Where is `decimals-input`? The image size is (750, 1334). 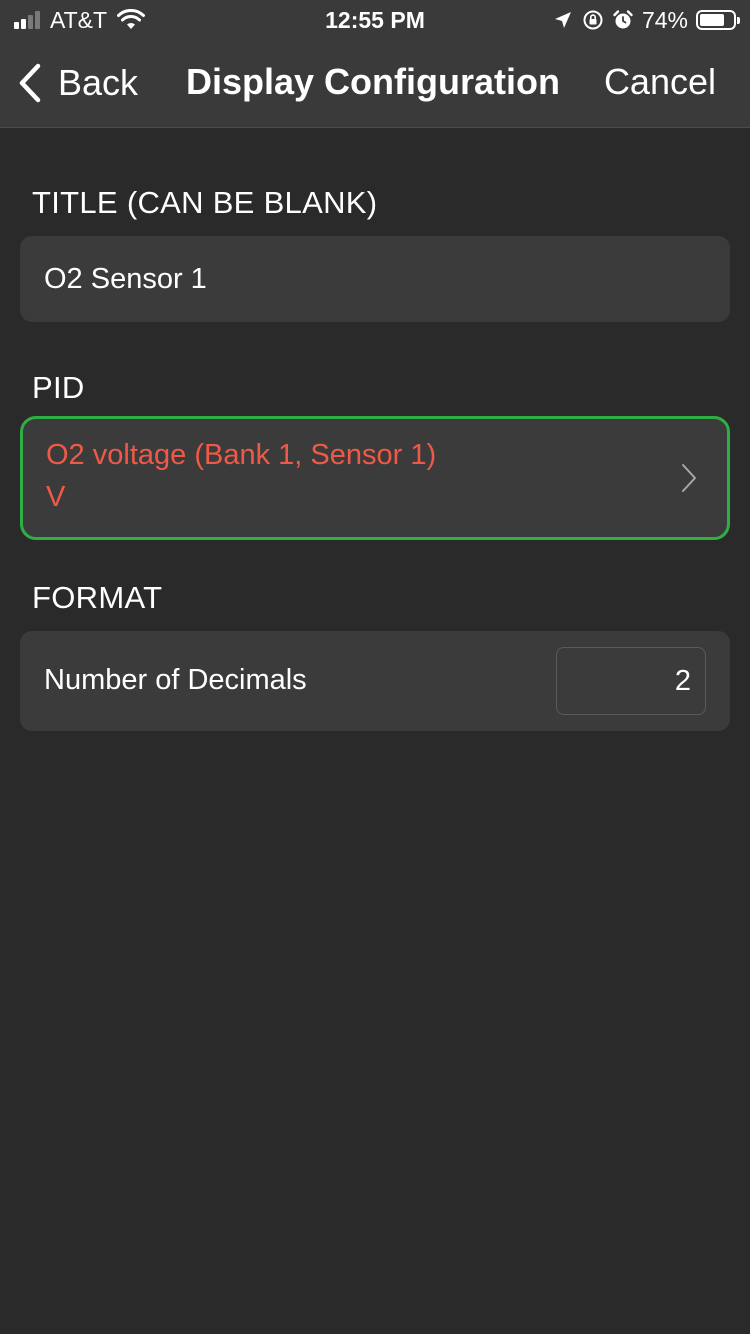
decimals-input is located at coordinates (631, 681).